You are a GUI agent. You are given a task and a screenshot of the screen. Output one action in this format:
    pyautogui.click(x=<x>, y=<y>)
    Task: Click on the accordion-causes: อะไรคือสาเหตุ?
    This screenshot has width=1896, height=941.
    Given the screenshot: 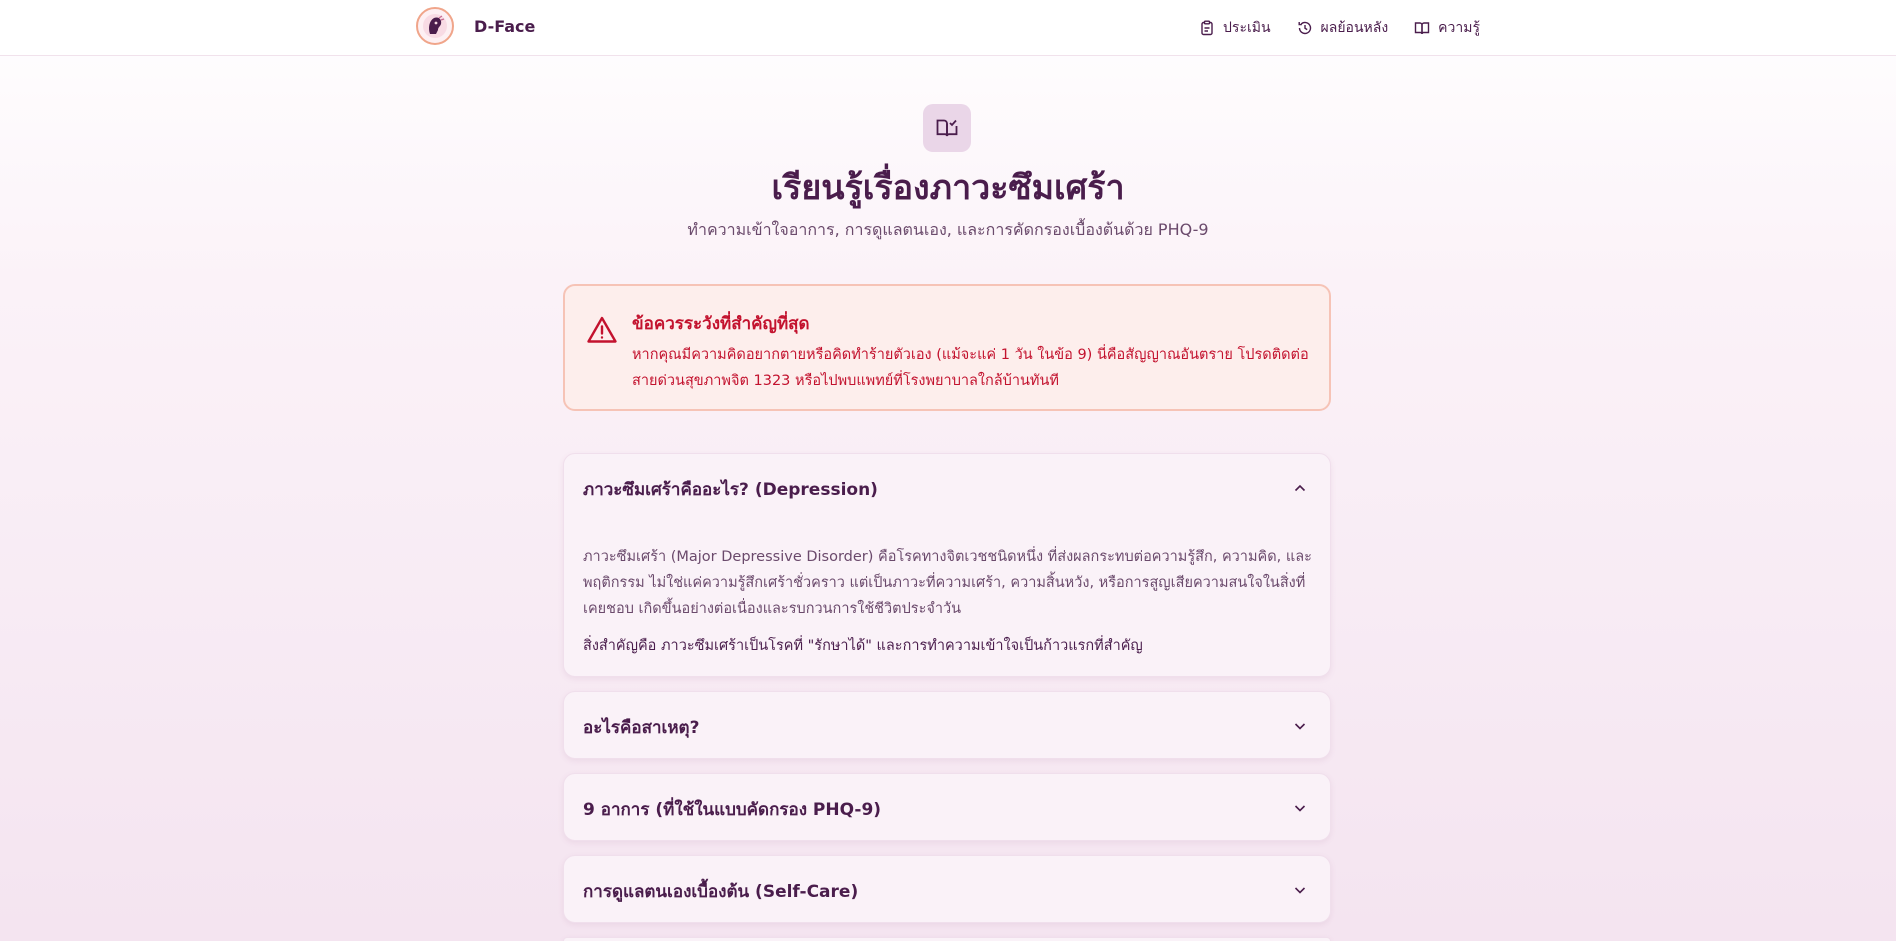 What is the action you would take?
    pyautogui.click(x=947, y=725)
    